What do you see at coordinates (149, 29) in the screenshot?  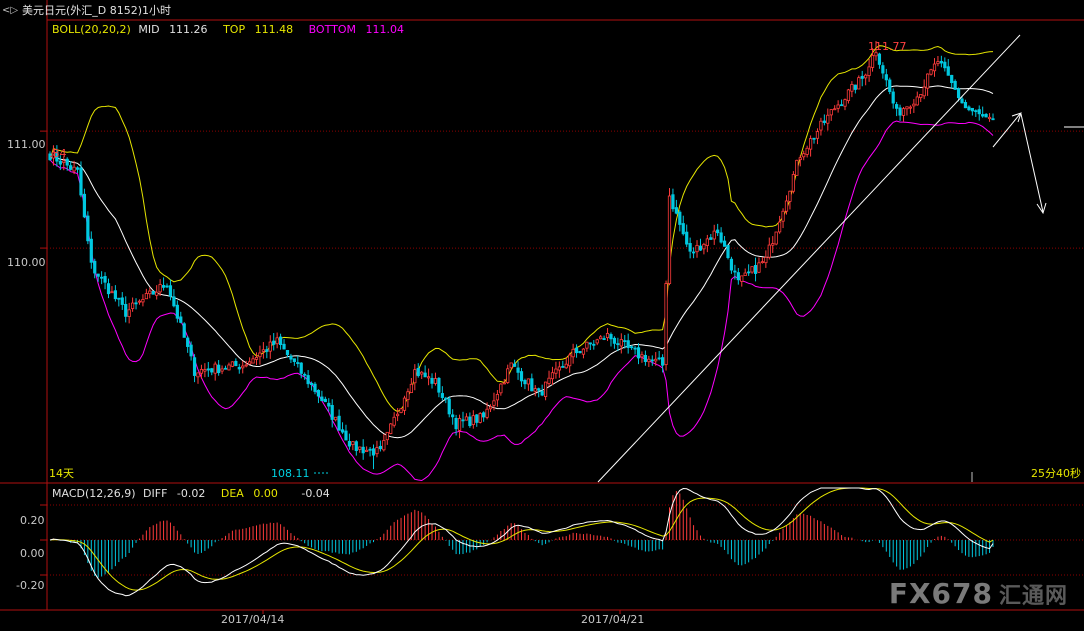 I see `boll-mid-label: MID` at bounding box center [149, 29].